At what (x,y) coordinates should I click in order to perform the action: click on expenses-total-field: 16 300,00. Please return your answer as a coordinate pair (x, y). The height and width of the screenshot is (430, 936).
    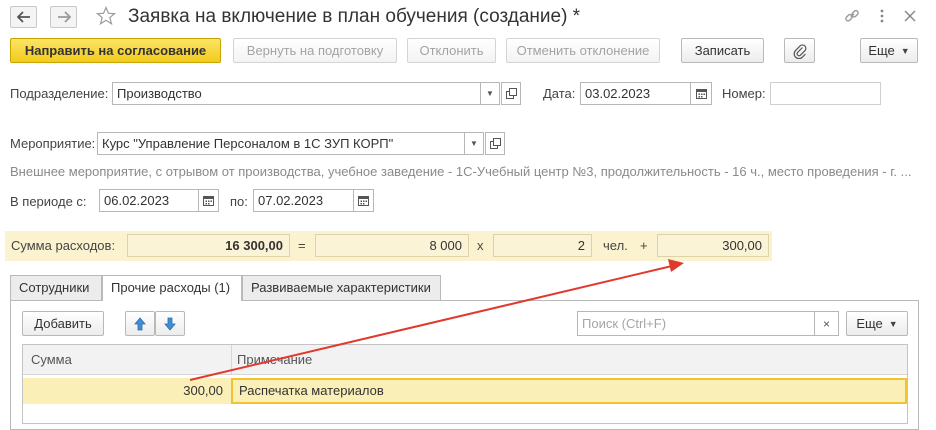
    Looking at the image, I should click on (208, 245).